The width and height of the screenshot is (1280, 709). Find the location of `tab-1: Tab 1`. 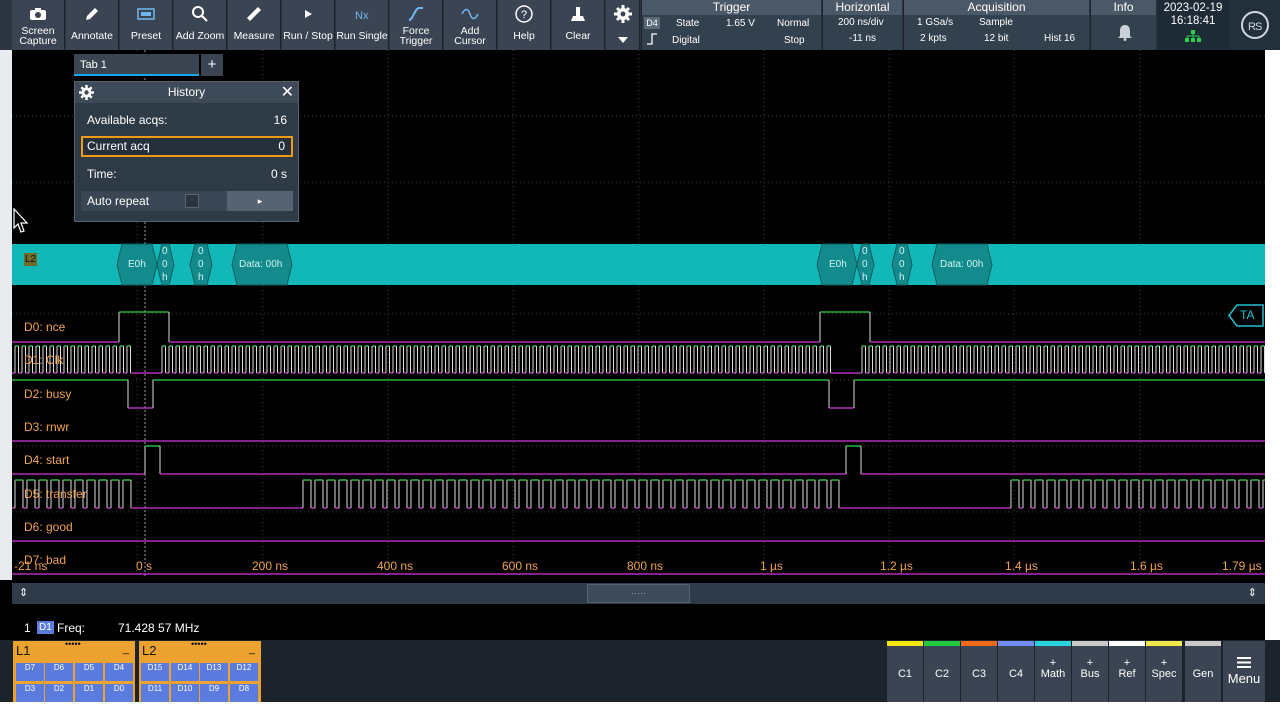

tab-1: Tab 1 is located at coordinates (136, 65).